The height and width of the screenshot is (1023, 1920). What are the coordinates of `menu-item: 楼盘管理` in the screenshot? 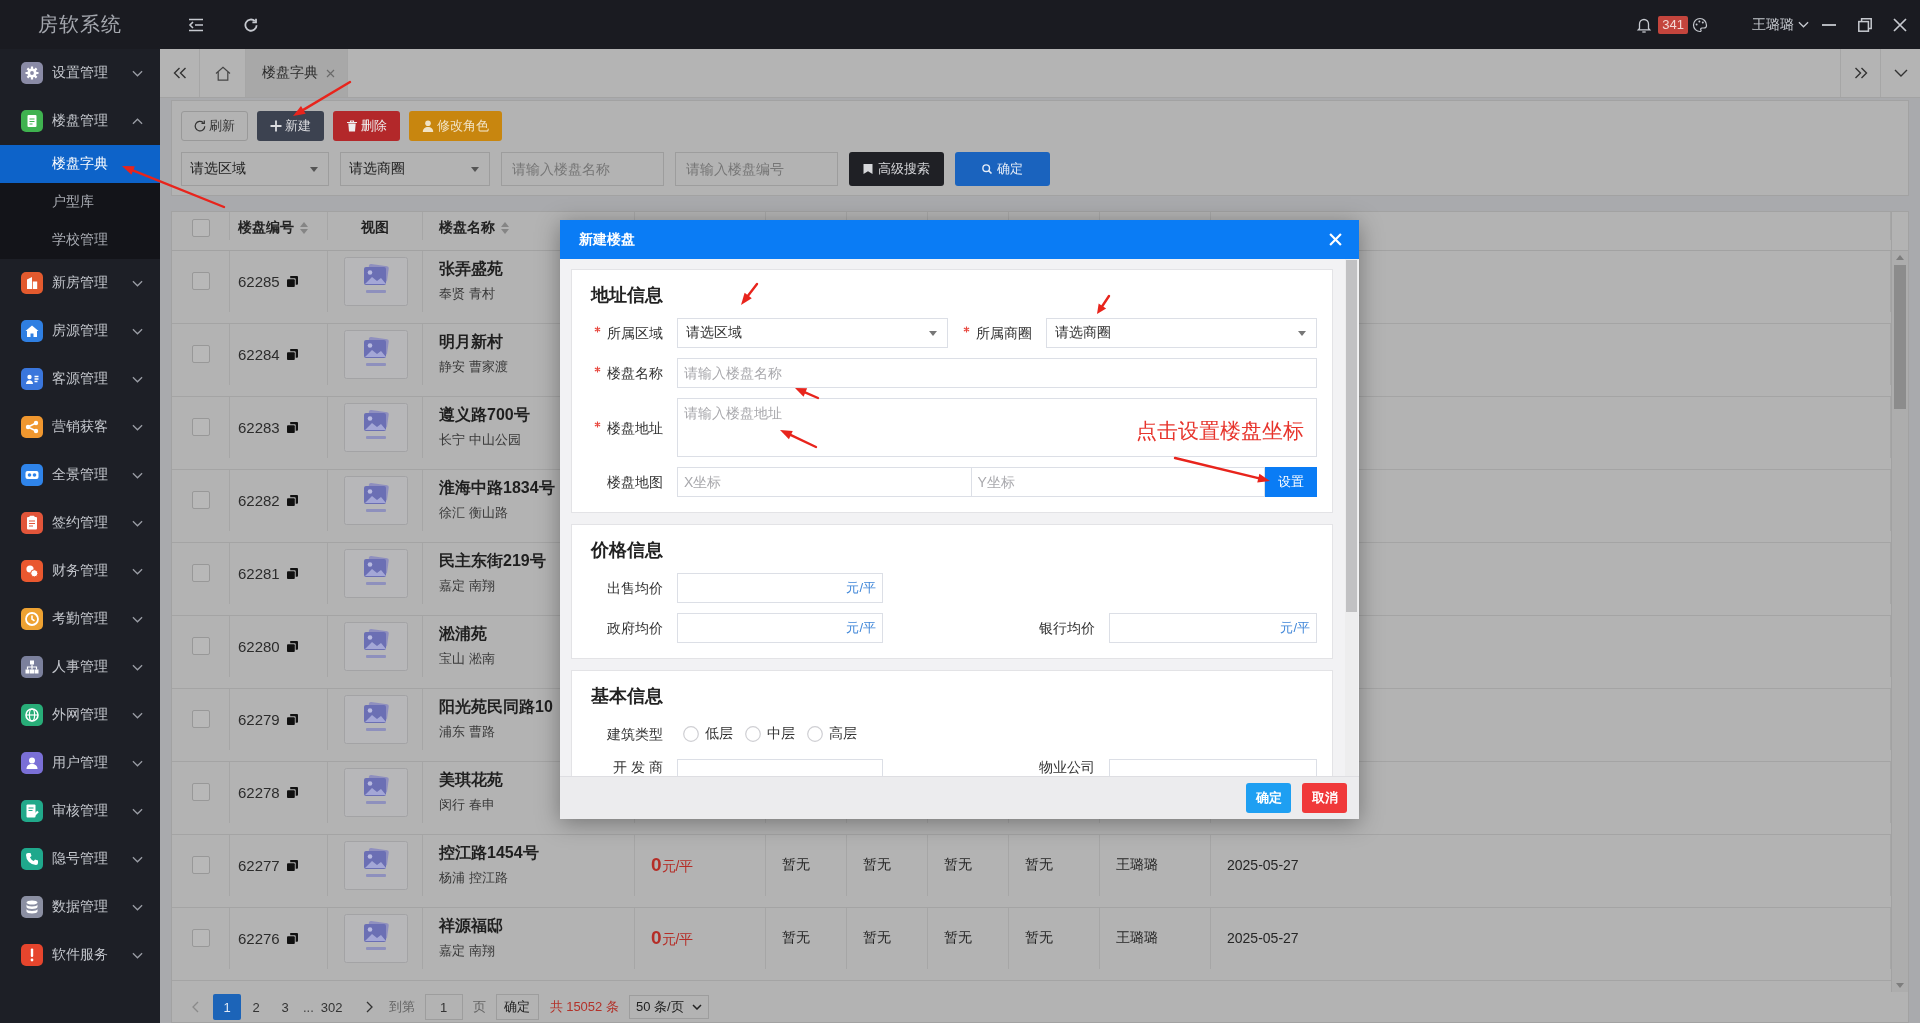 It's located at (80, 121).